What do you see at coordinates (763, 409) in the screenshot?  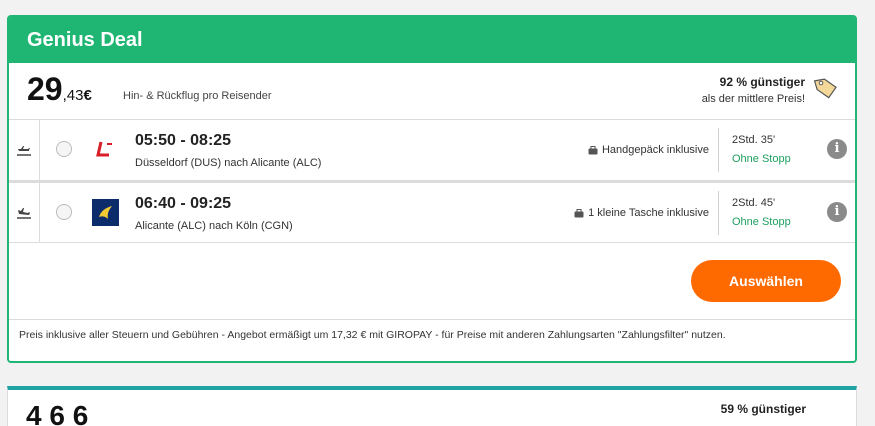 I see `next-deal-saving: 59 % günstiger` at bounding box center [763, 409].